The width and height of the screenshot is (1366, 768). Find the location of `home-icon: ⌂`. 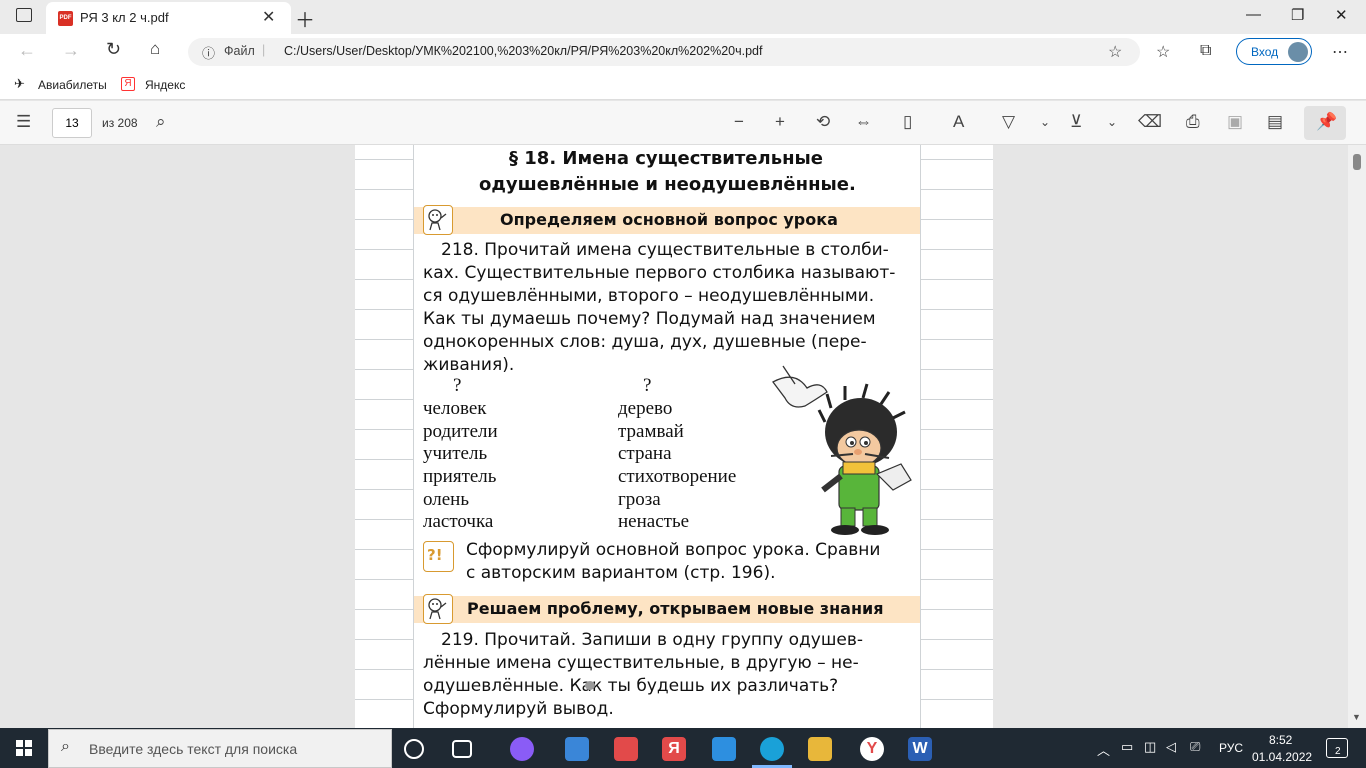

home-icon: ⌂ is located at coordinates (155, 49).